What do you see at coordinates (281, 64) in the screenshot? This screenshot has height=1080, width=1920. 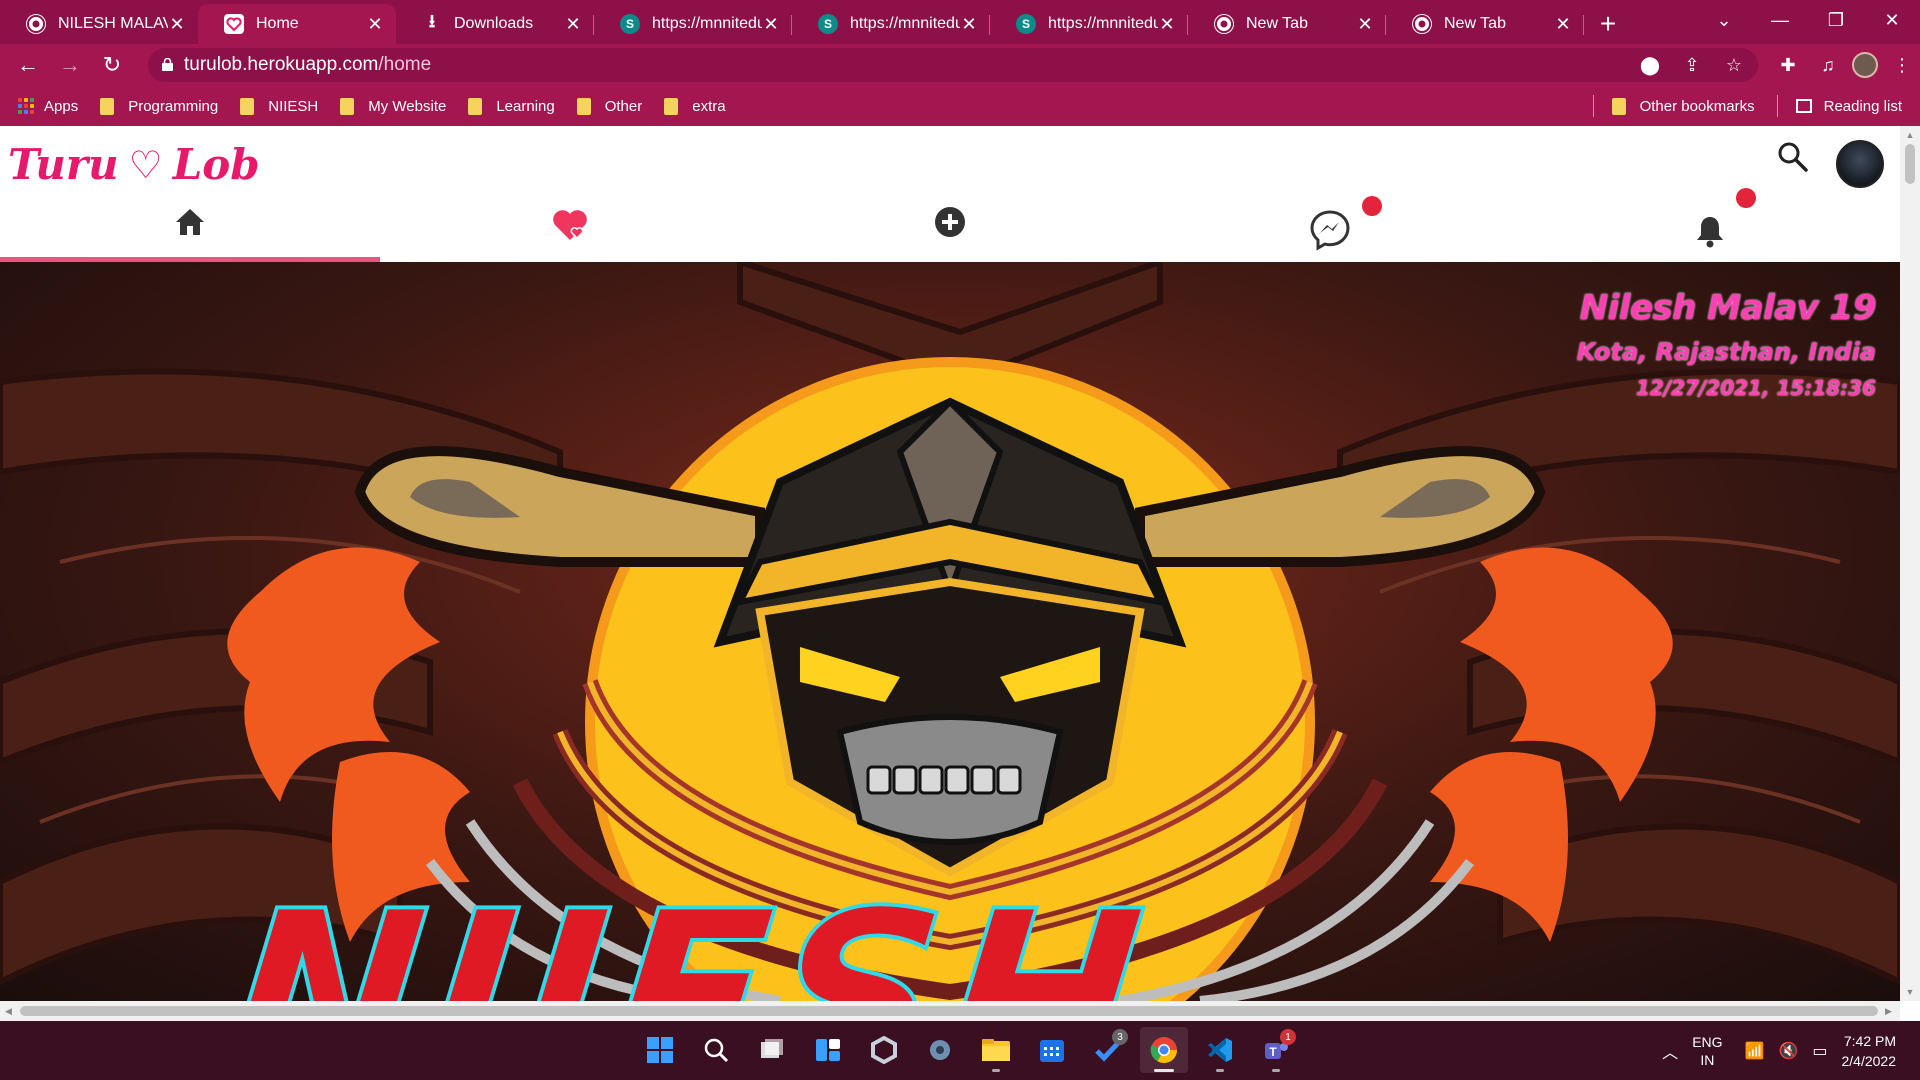 I see `url-host: turulob.herokuapp.com` at bounding box center [281, 64].